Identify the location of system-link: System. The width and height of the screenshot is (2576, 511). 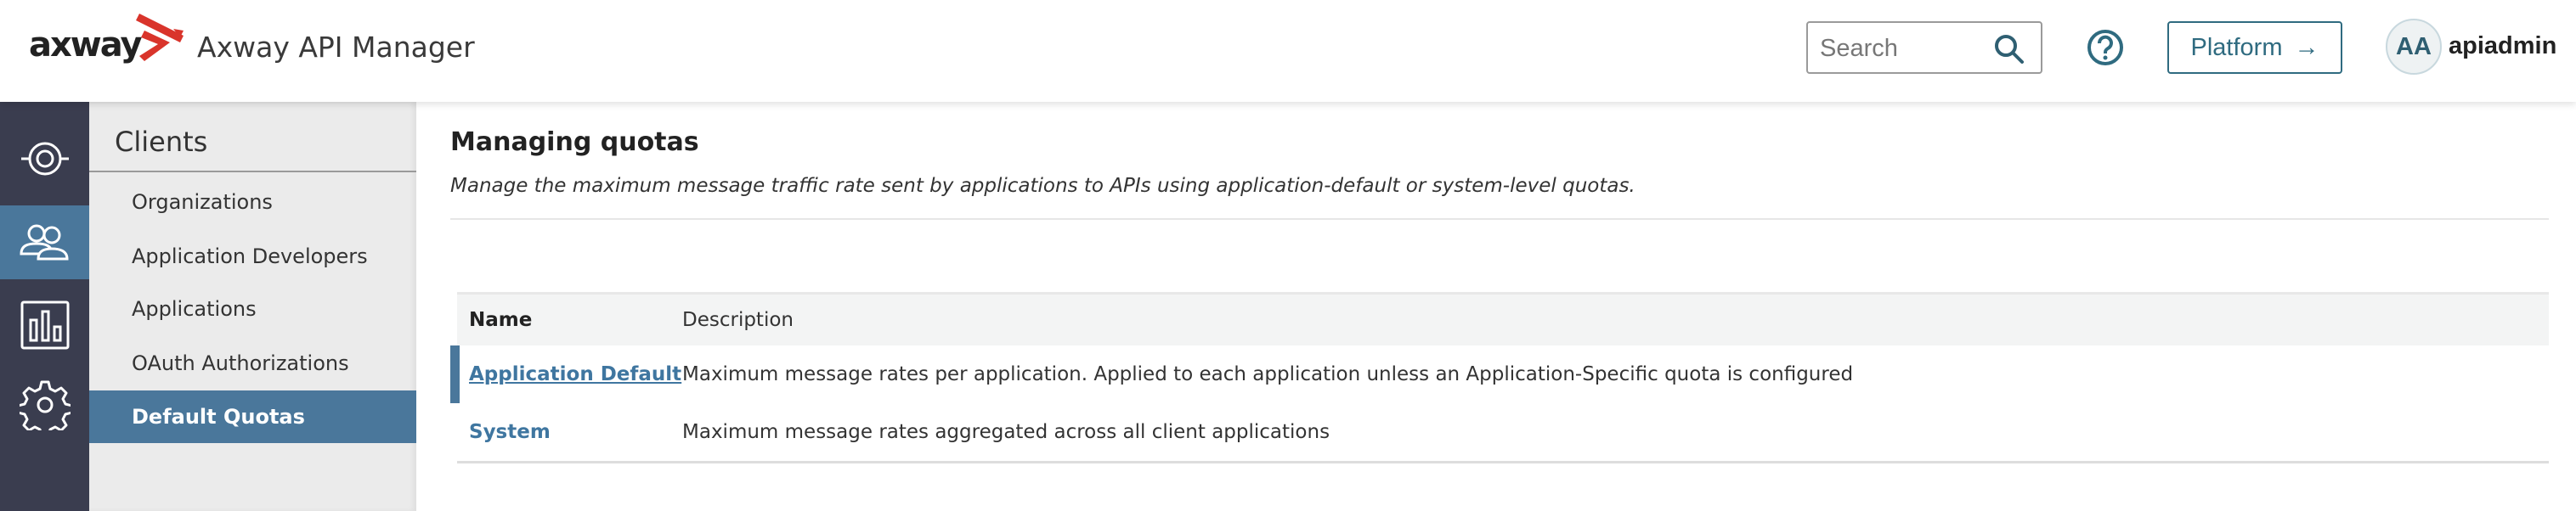
(510, 432).